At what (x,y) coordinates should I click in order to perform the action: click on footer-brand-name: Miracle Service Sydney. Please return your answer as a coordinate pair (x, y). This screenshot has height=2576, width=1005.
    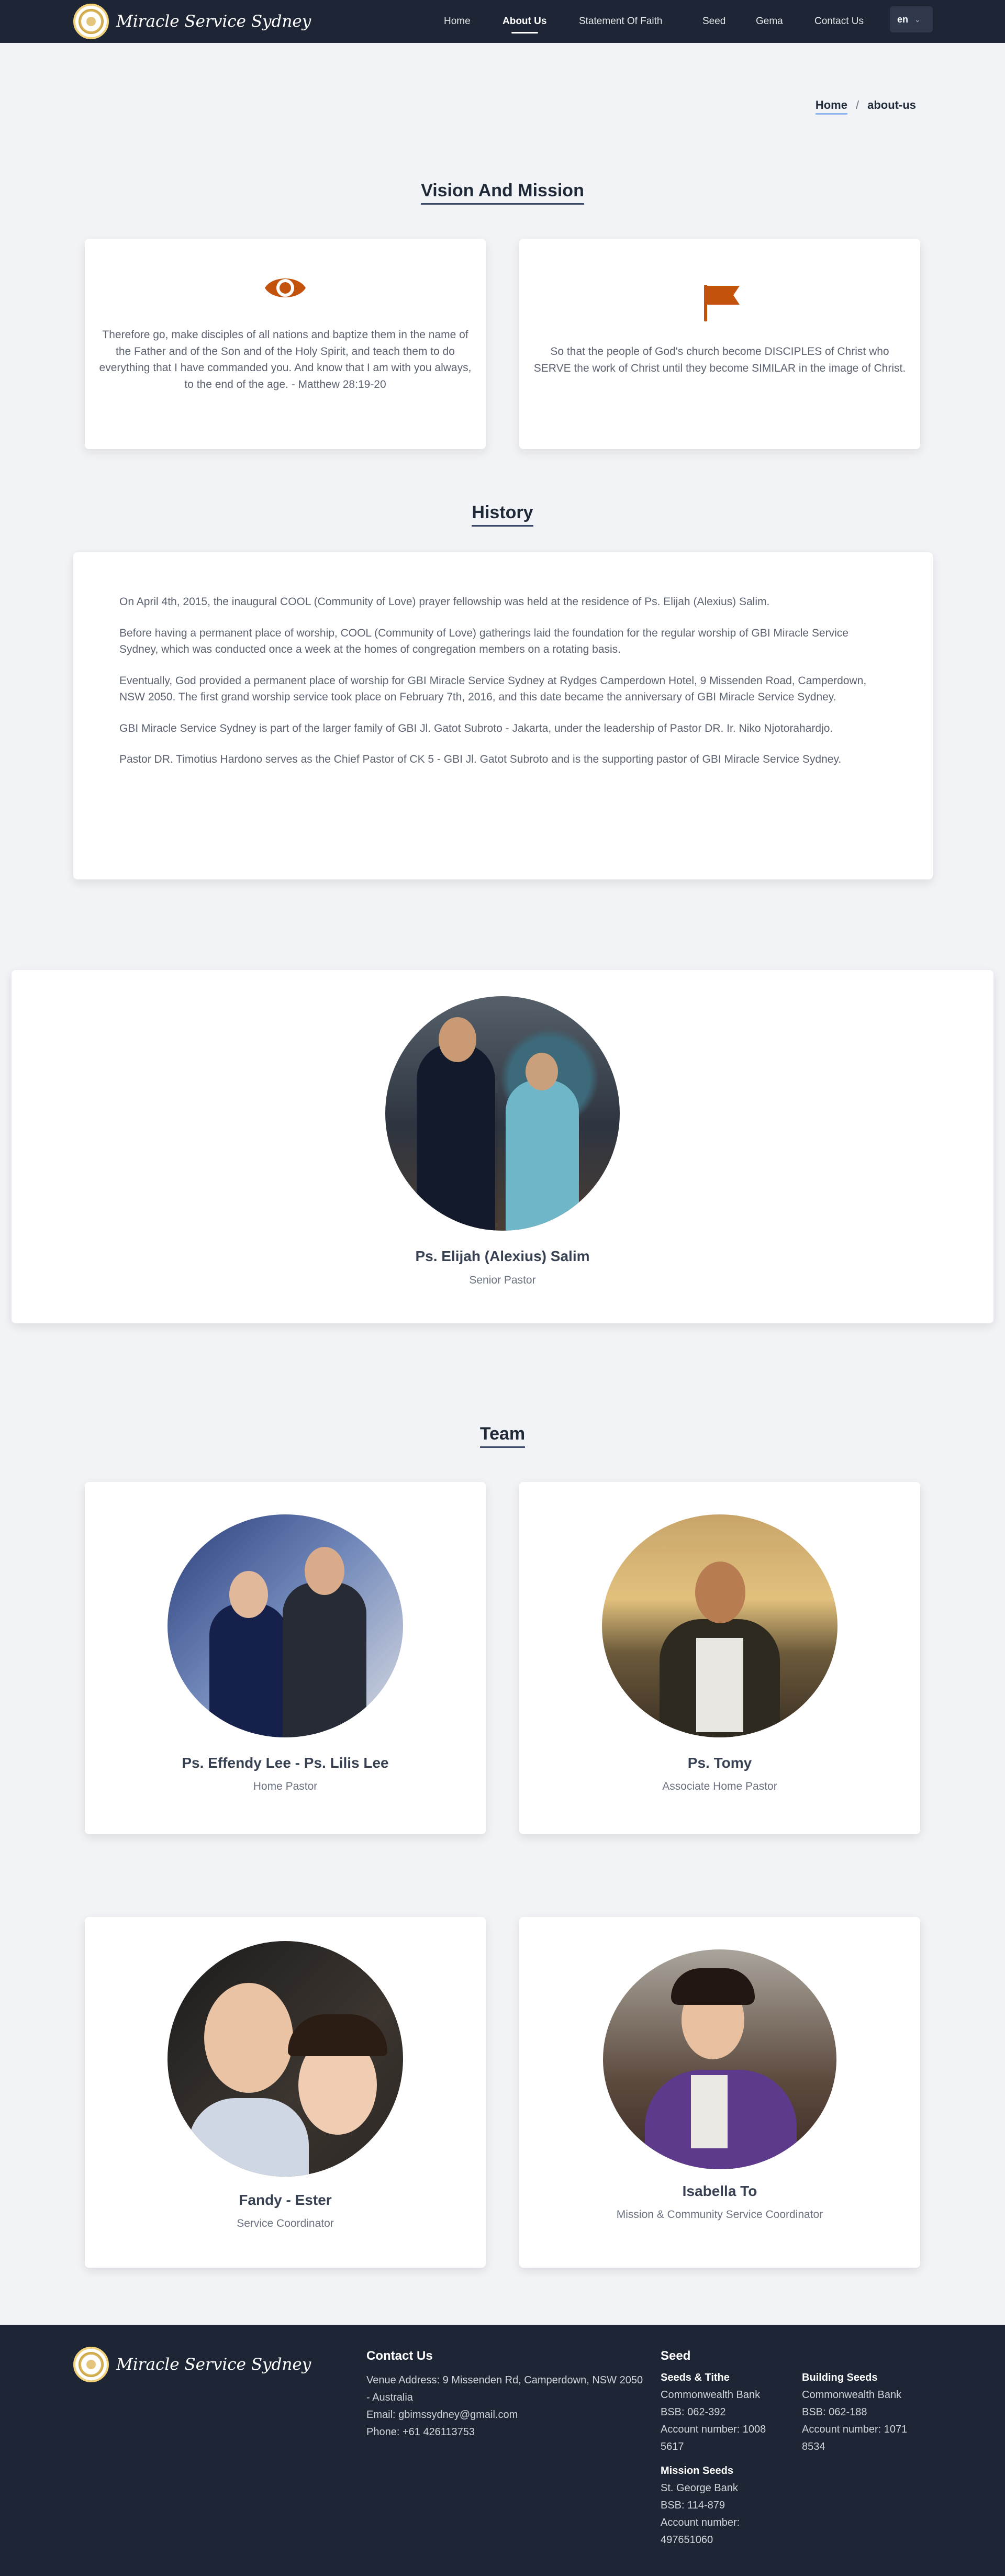
    Looking at the image, I should click on (213, 2364).